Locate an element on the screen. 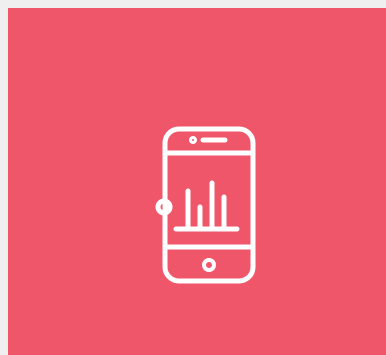  camera-dot is located at coordinates (193, 140).